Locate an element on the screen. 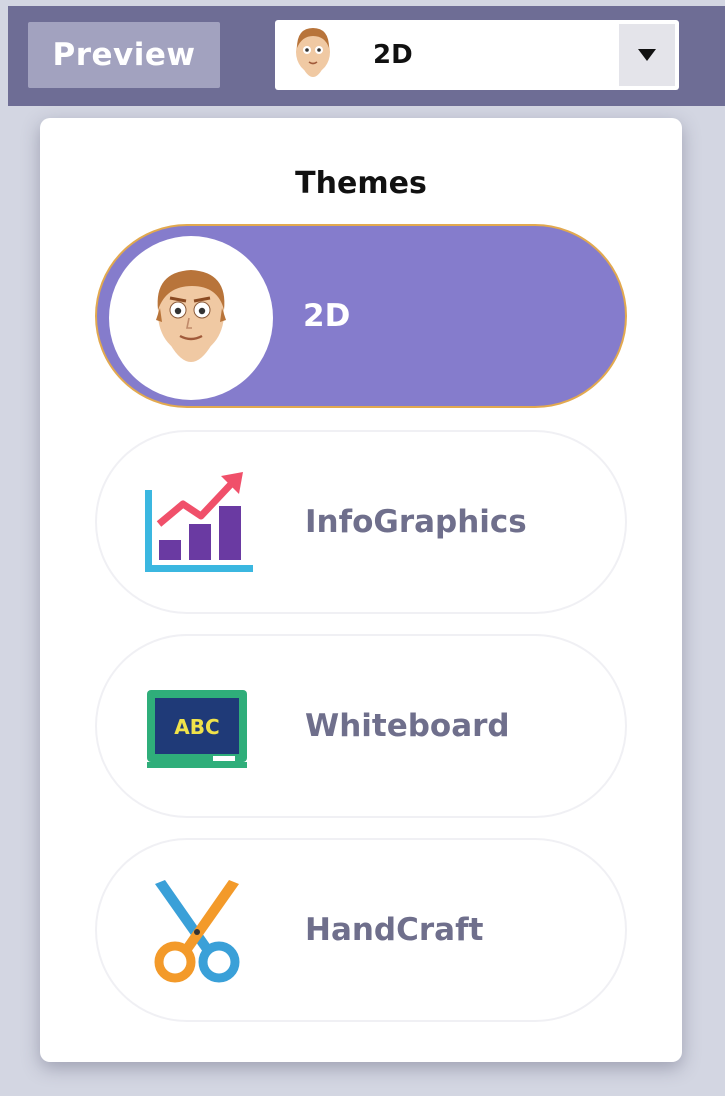 The height and width of the screenshot is (1096, 725). triangle-down-icon is located at coordinates (647, 55).